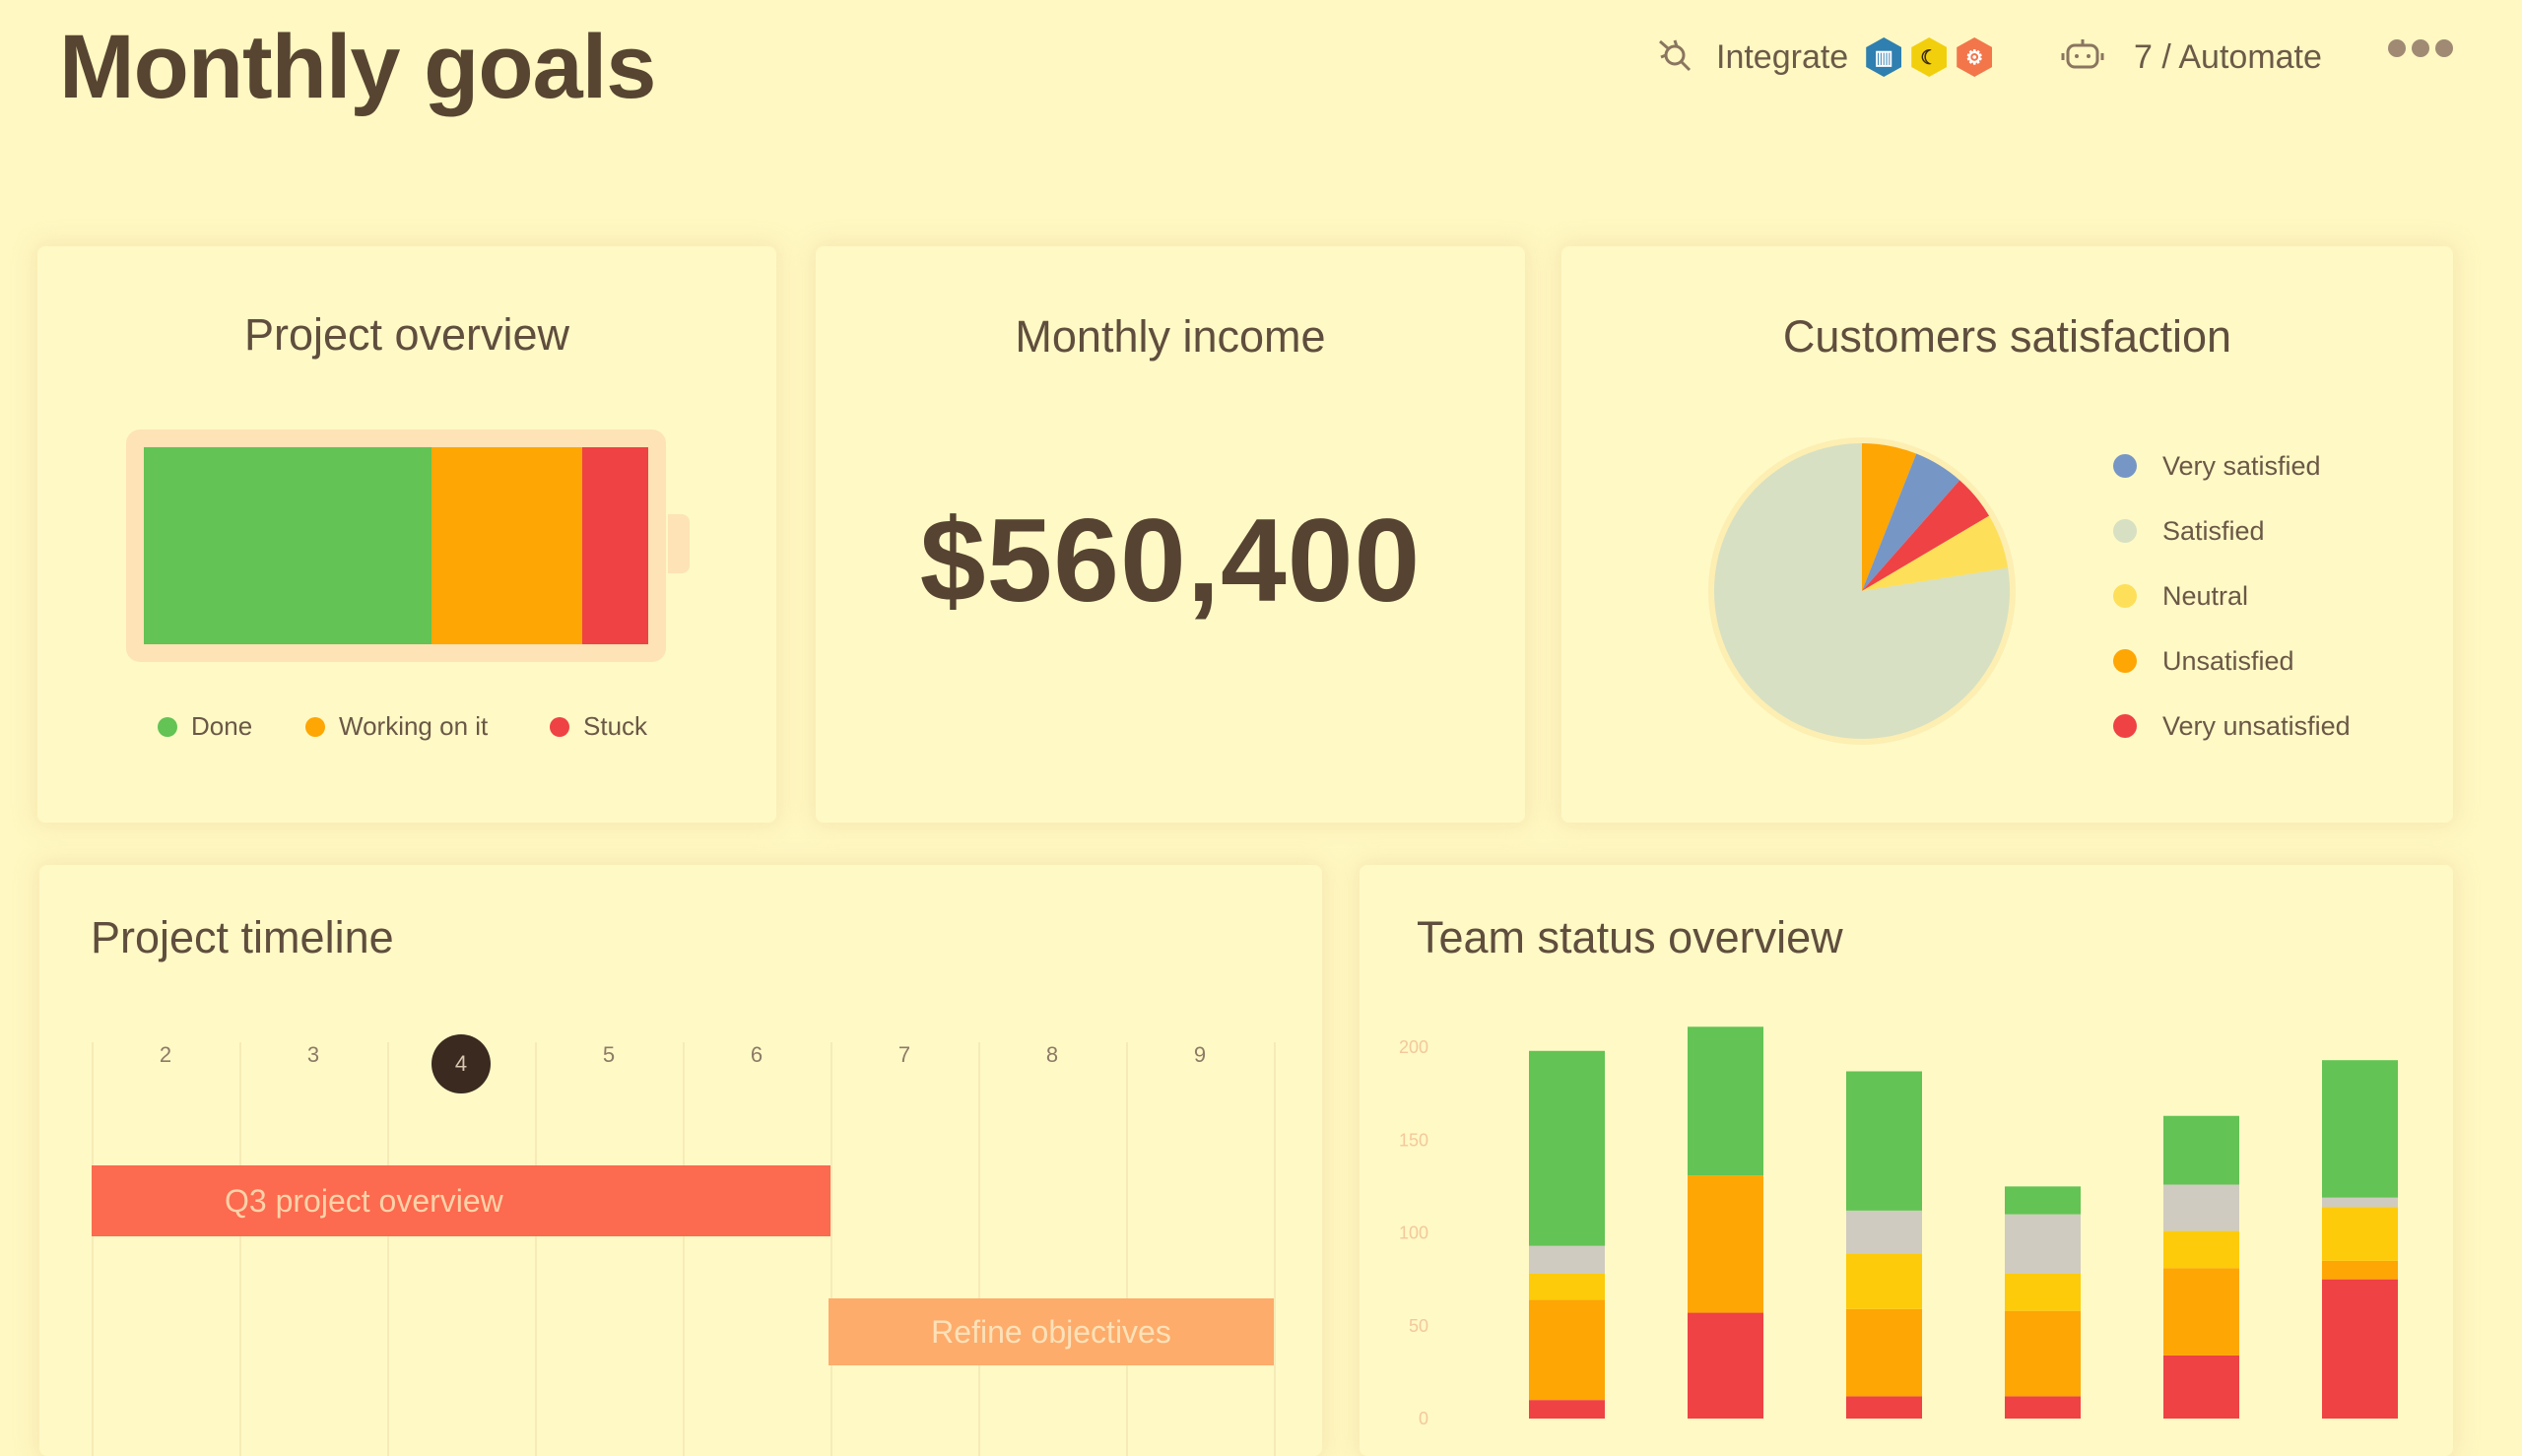 Image resolution: width=2522 pixels, height=1456 pixels. I want to click on y-tick-label: 50, so click(1418, 1326).